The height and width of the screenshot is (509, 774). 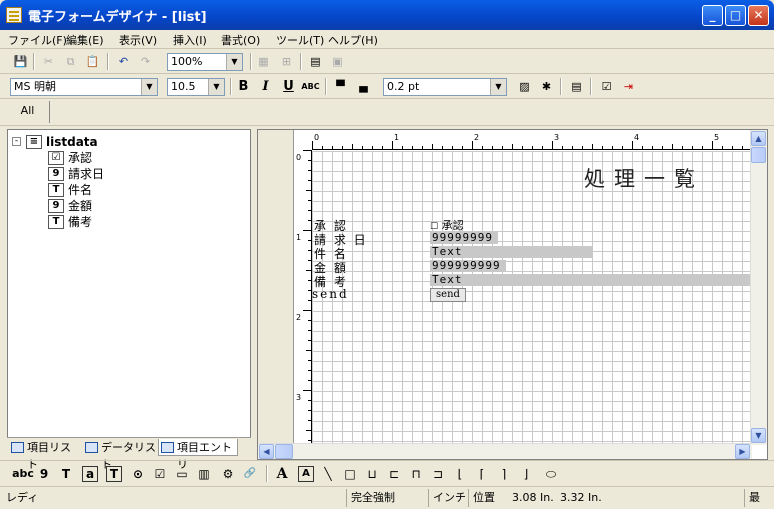 I want to click on scroll-down-icon: ▼, so click(x=758, y=435).